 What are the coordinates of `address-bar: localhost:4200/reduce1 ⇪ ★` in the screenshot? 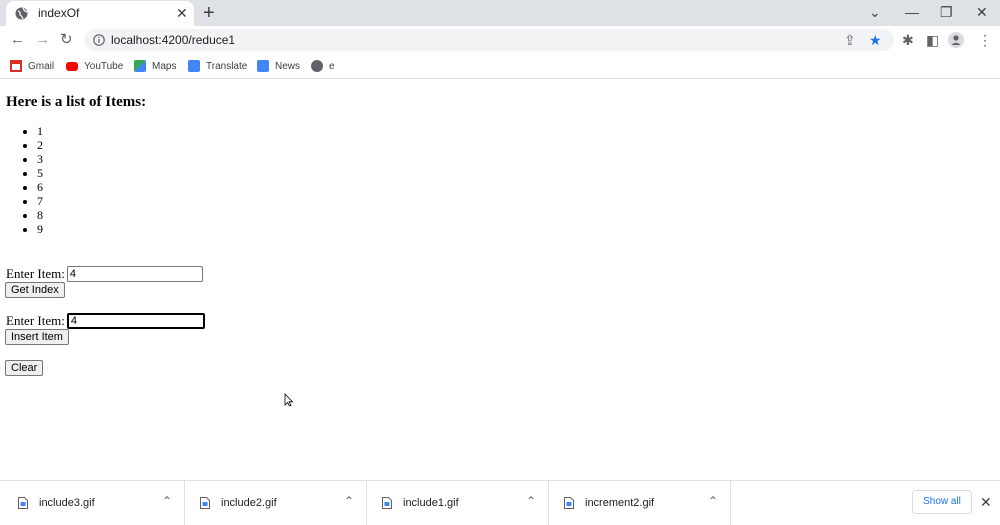 It's located at (489, 40).